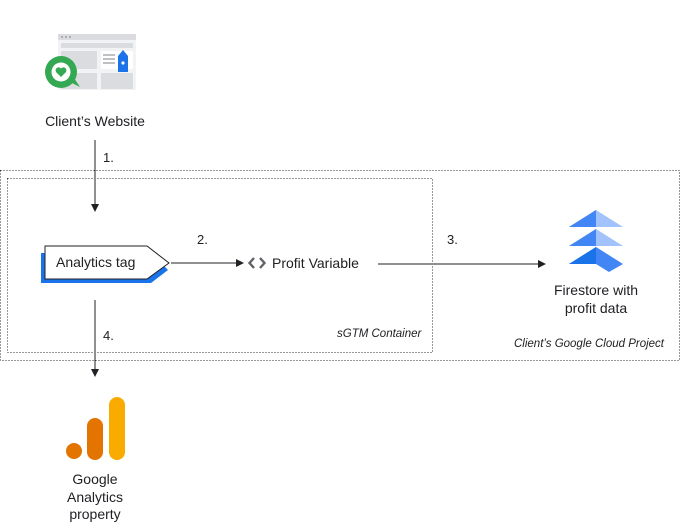 This screenshot has width=680, height=532. I want to click on step-3-label: 3., so click(452, 239).